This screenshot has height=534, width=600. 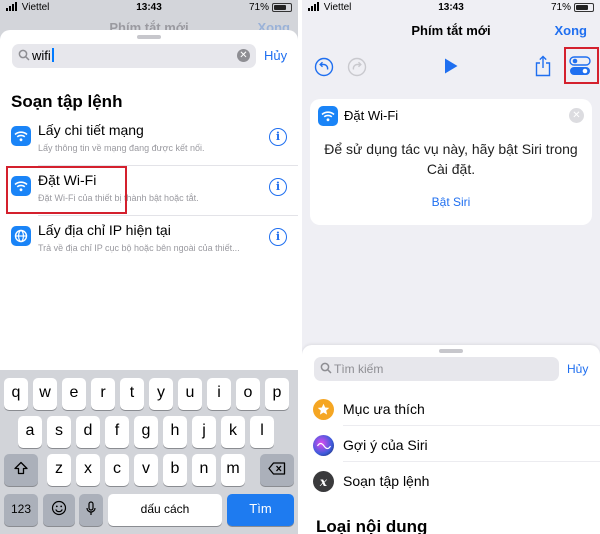 I want to click on library-item-label: Mục ưa thích, so click(x=384, y=409).